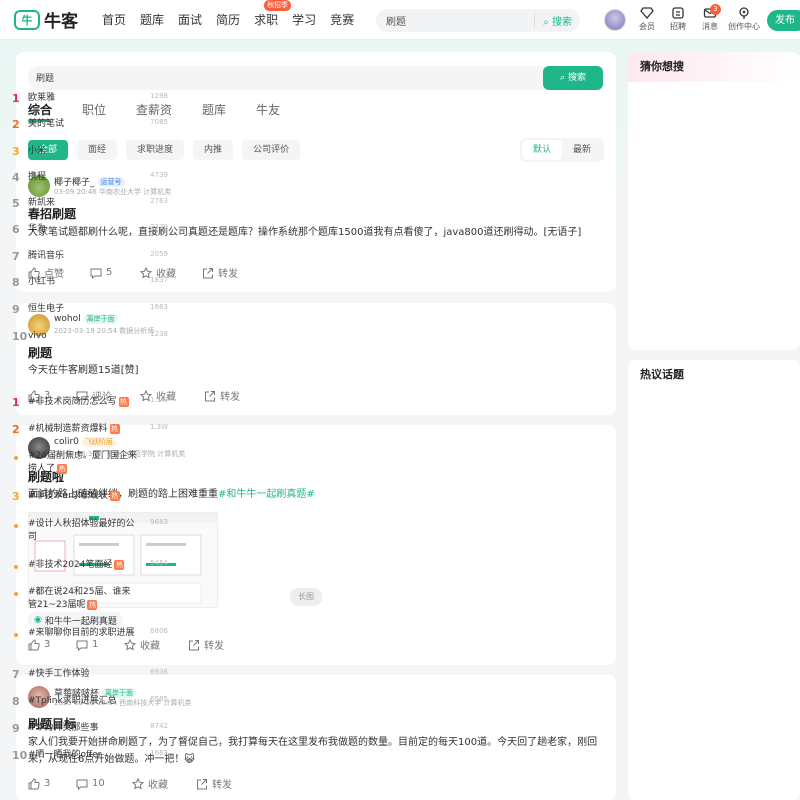  I want to click on topic-count: 6936, so click(159, 672).